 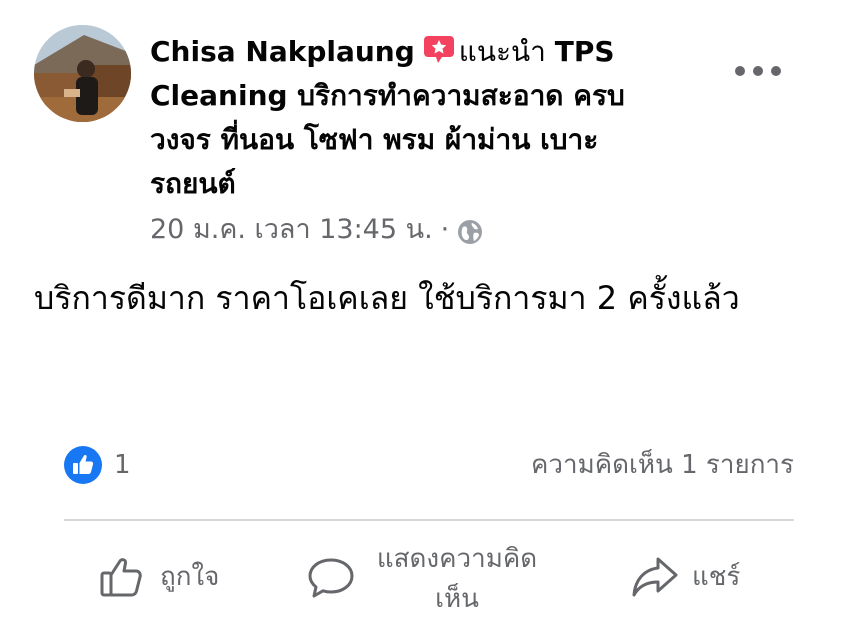 I want to click on timestamp: 20 ม.ค. เวลา 13:45 น., so click(x=291, y=230).